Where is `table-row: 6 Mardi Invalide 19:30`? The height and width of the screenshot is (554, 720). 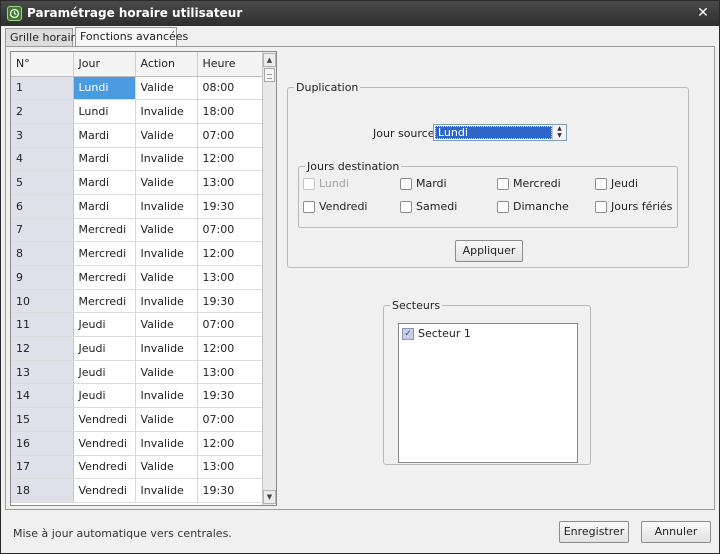
table-row: 6 Mardi Invalide 19:30 is located at coordinates (137, 206).